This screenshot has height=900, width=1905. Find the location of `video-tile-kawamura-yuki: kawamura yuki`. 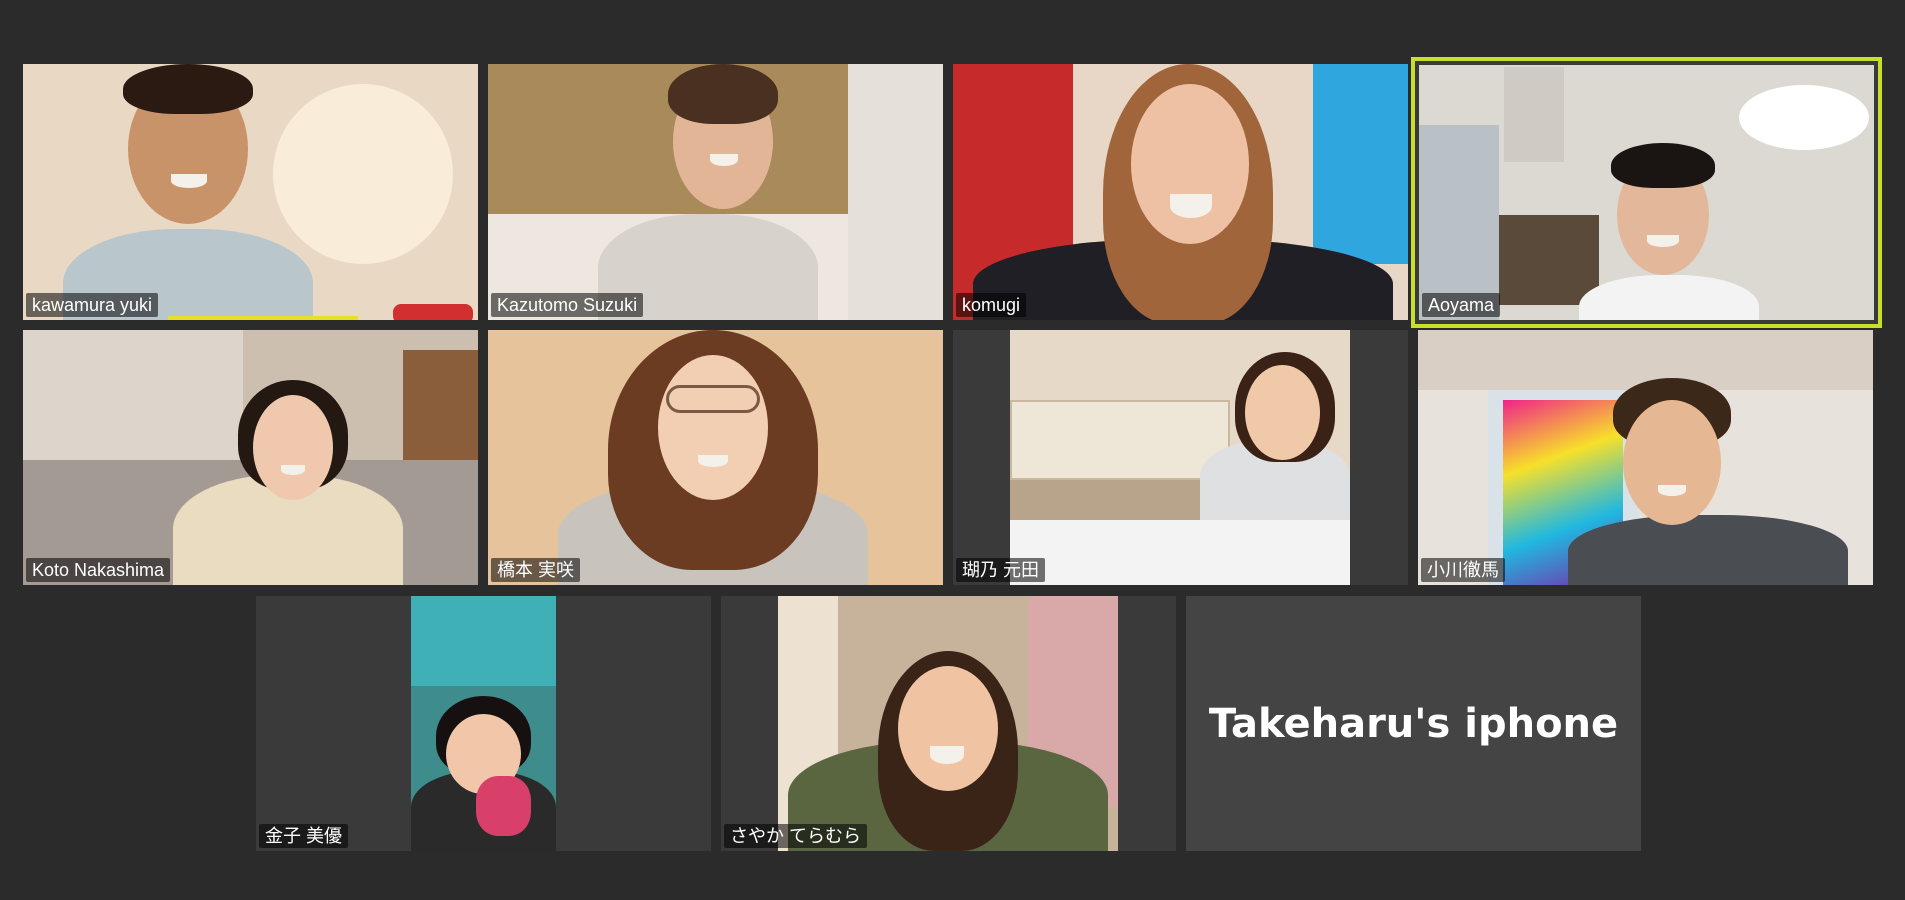

video-tile-kawamura-yuki: kawamura yuki is located at coordinates (250, 192).